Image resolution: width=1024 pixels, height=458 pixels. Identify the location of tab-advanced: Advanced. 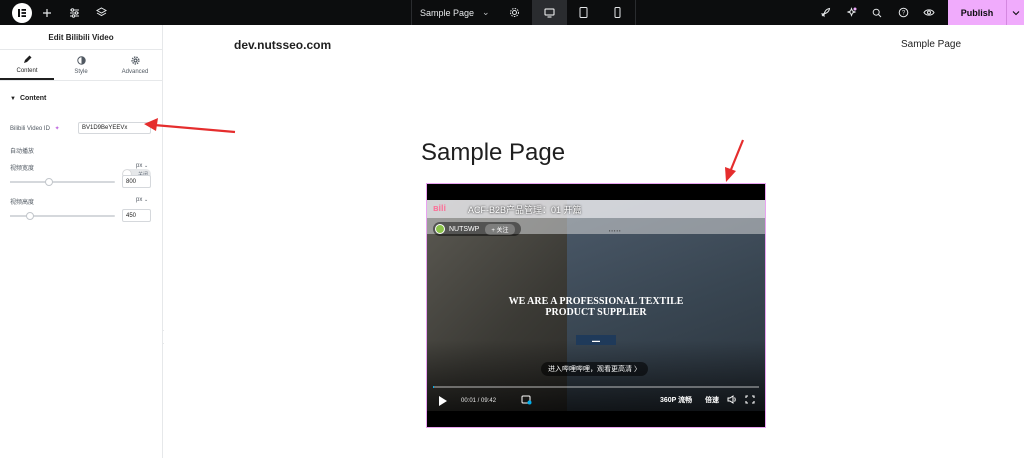
(135, 65).